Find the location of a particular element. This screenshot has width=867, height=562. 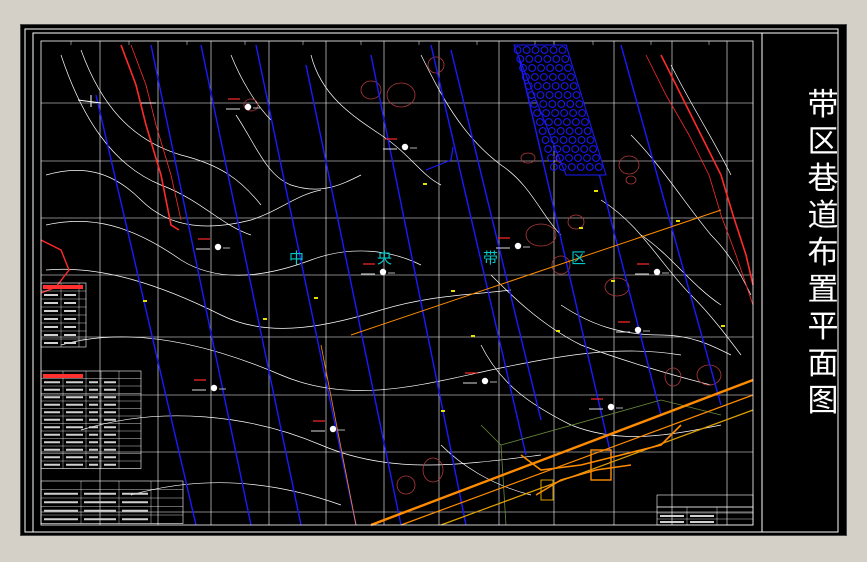

title-char: 道 is located at coordinates (823, 216).